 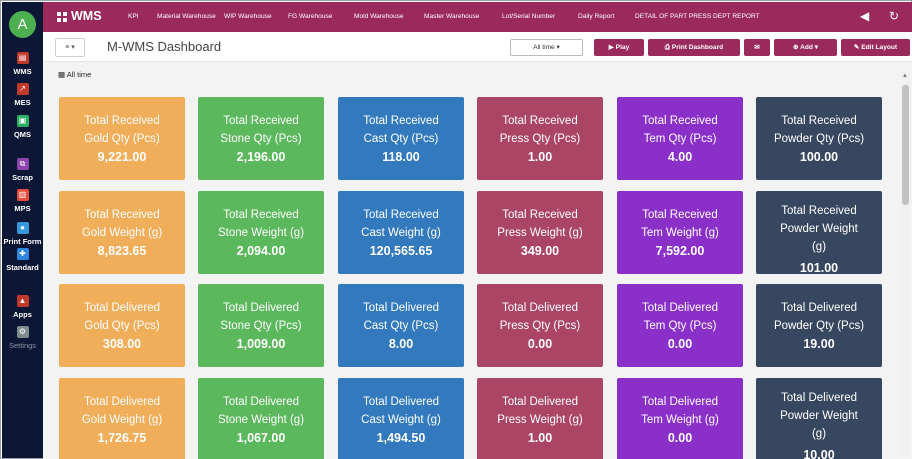 What do you see at coordinates (22, 134) in the screenshot?
I see `sidebar-item-label: QMS` at bounding box center [22, 134].